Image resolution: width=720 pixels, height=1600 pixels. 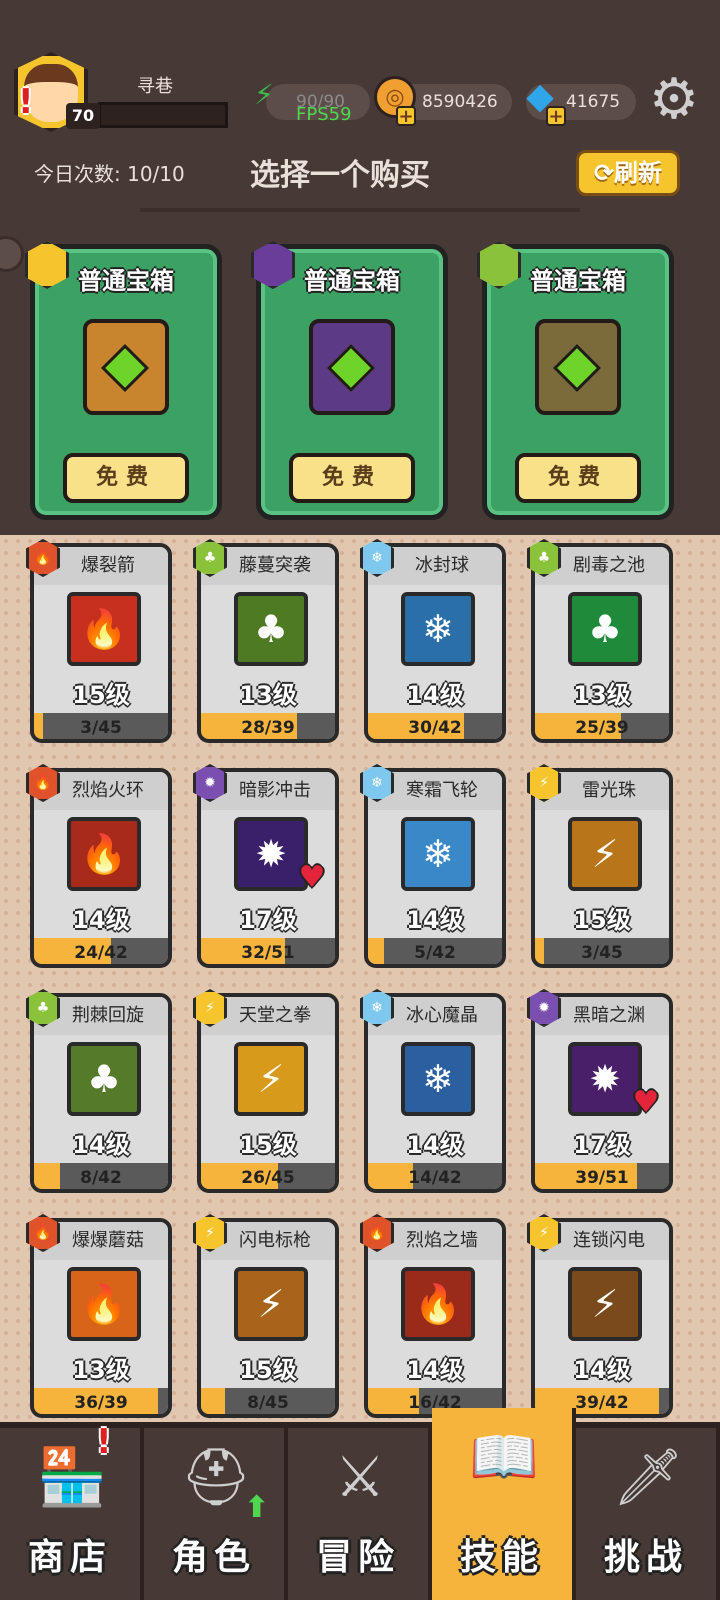 I want to click on settings-gear-icon: ⚙, so click(x=674, y=100).